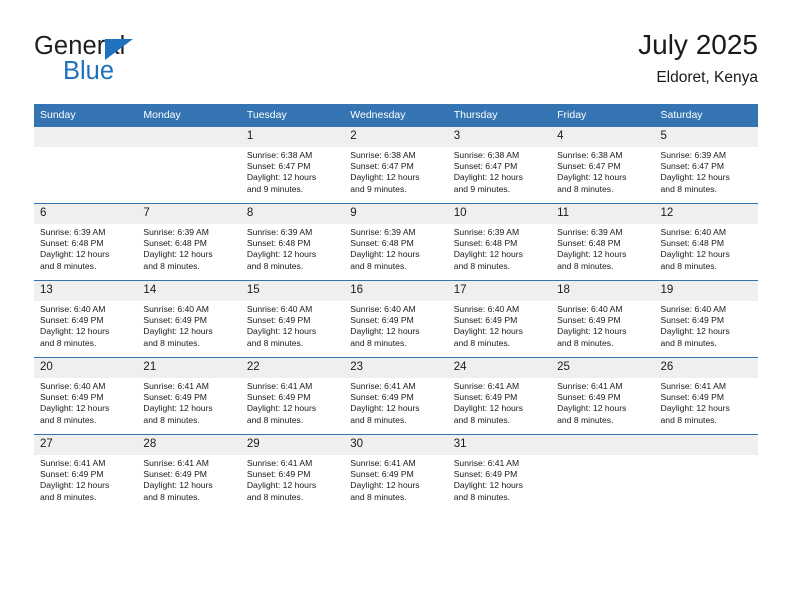 The image size is (792, 612). What do you see at coordinates (499, 445) in the screenshot?
I see `day-number: 31` at bounding box center [499, 445].